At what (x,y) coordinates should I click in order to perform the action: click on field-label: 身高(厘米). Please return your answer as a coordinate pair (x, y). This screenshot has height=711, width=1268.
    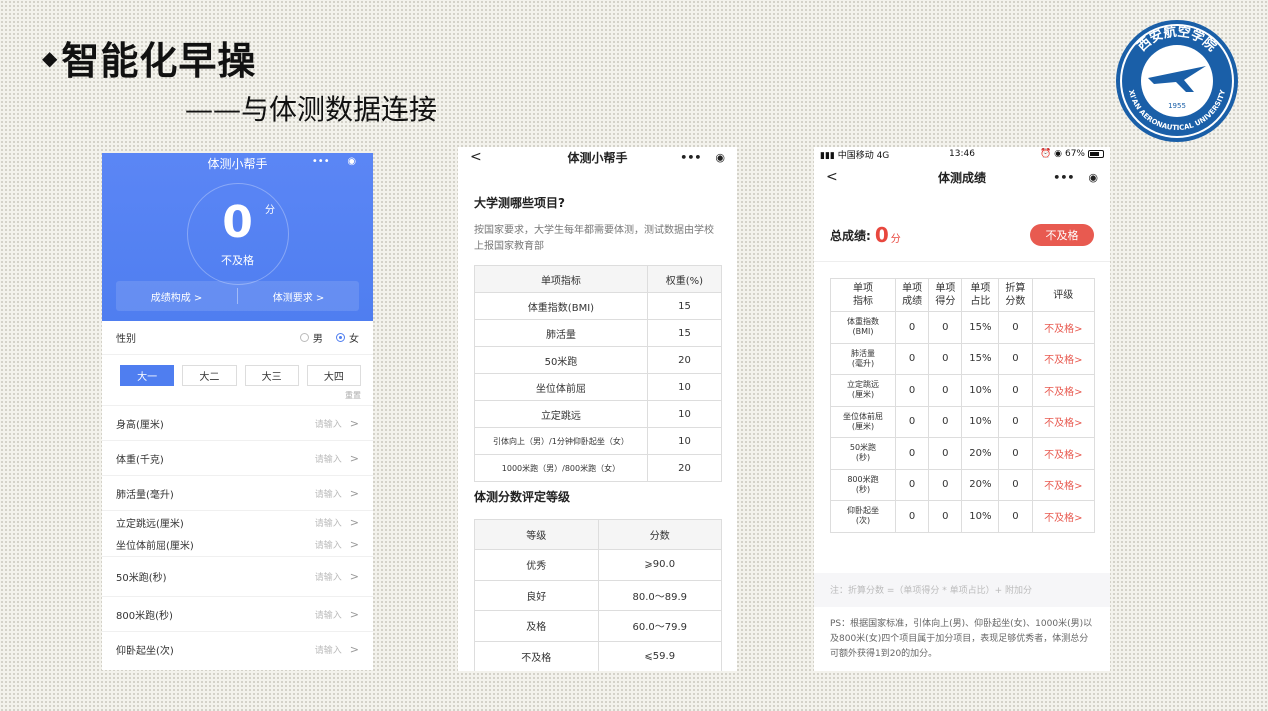
    Looking at the image, I should click on (140, 425).